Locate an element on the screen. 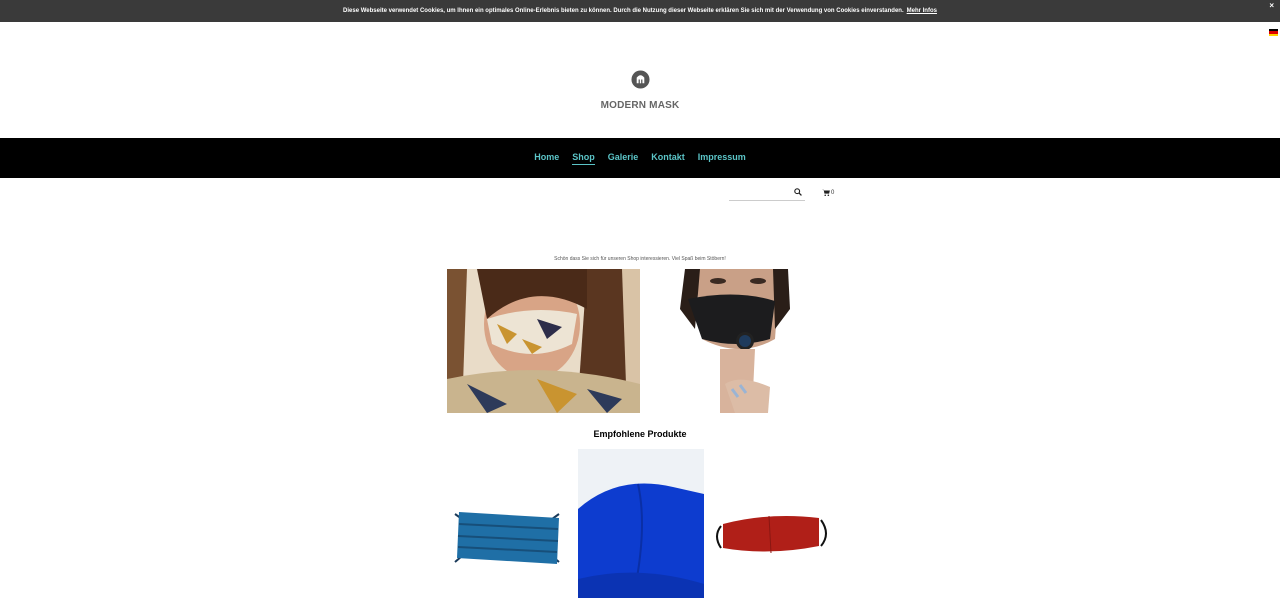 The image size is (1280, 598). search-box is located at coordinates (767, 194).